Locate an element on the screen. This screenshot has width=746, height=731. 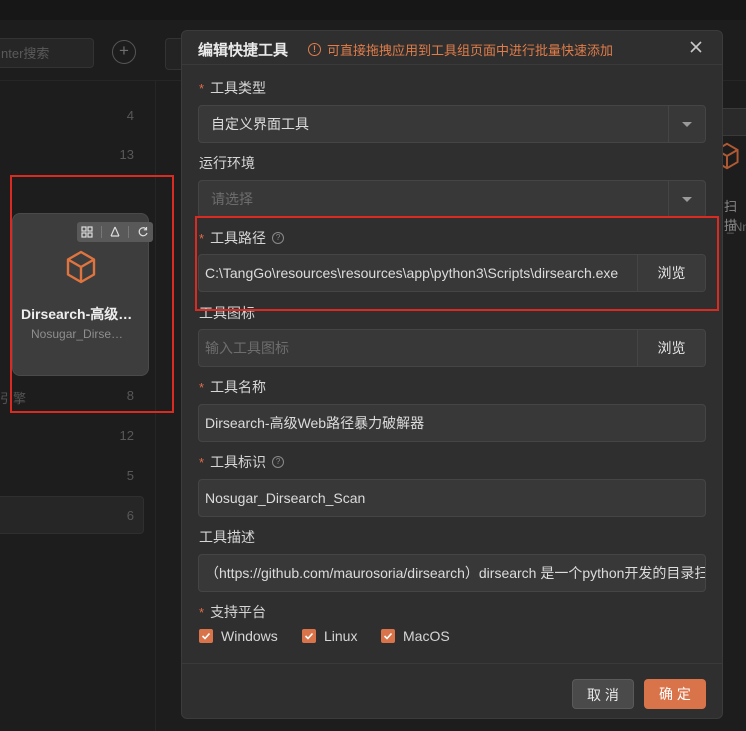
dialog-title: 编辑快捷工具 is located at coordinates (243, 50).